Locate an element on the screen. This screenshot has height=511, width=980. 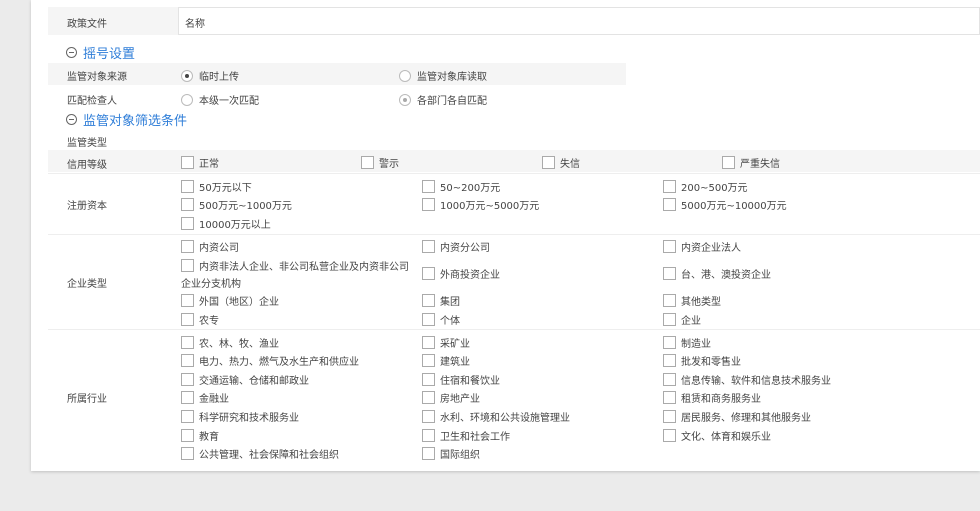
capital-opt-4-label: 1000万元~5000万元 is located at coordinates (490, 206).